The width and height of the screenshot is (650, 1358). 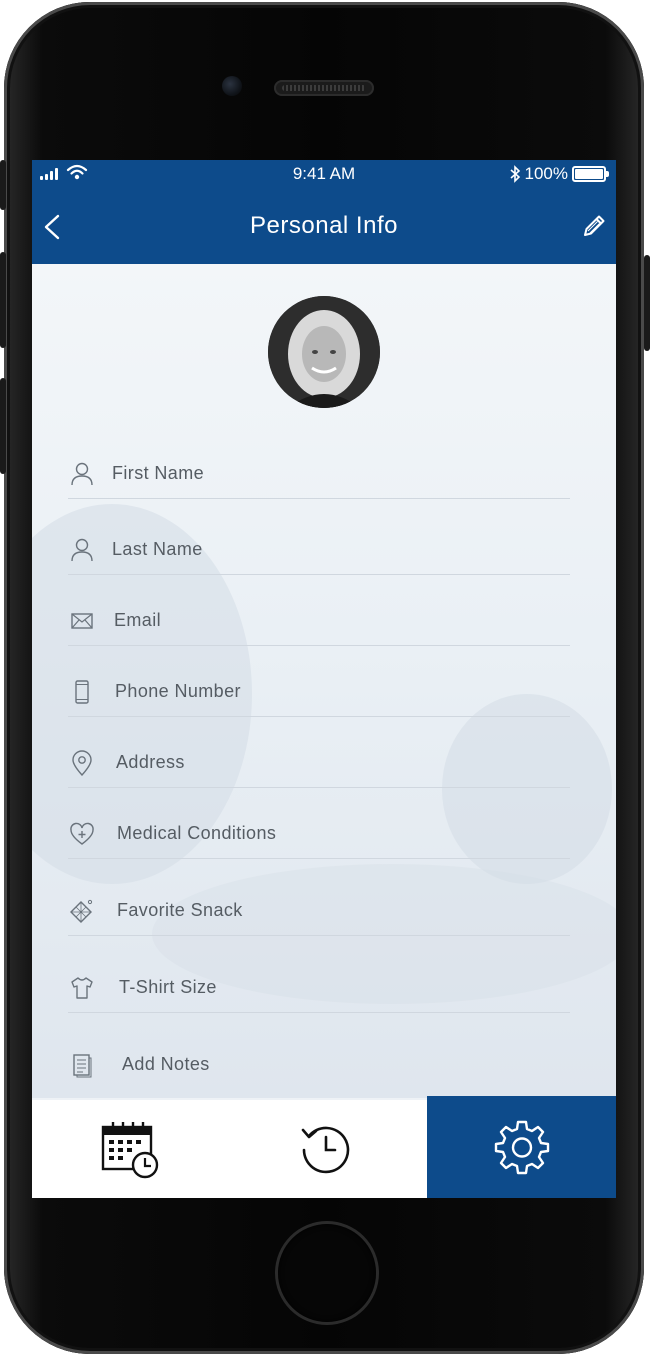 I want to click on notes-icon, so click(x=82, y=1066).